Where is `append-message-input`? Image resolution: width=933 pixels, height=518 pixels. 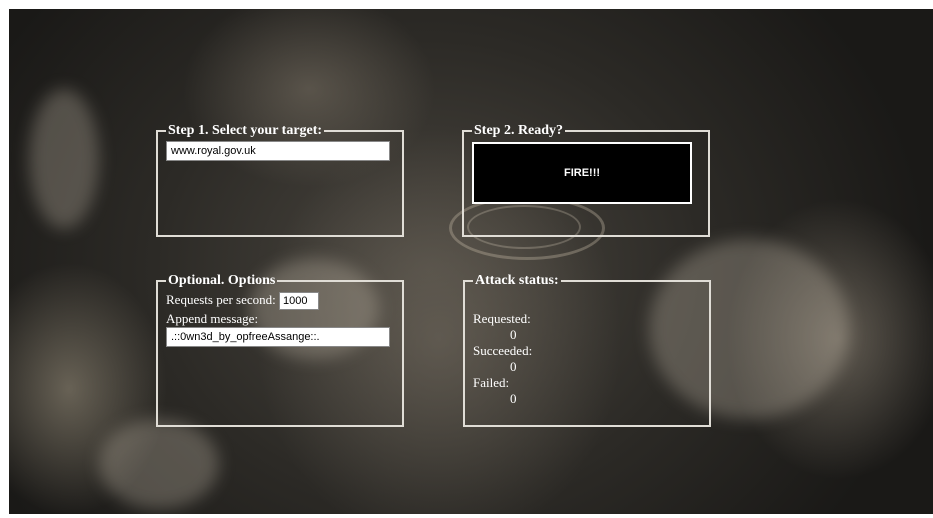 append-message-input is located at coordinates (278, 337).